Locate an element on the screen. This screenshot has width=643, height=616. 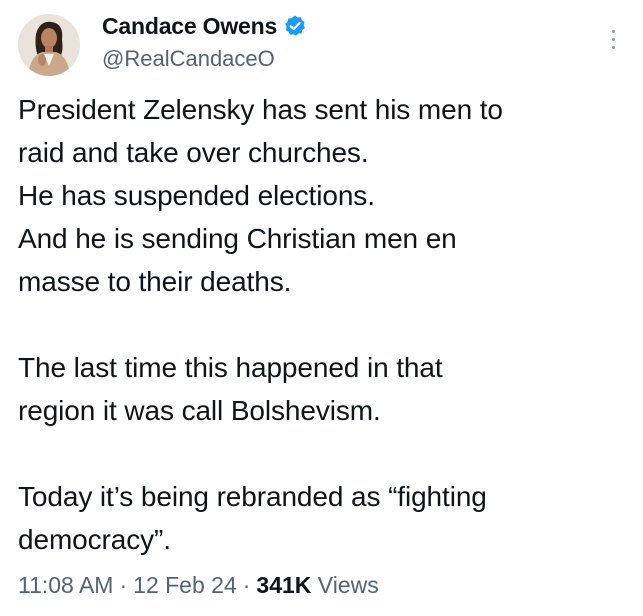
display-name: Candace Owens is located at coordinates (189, 26).